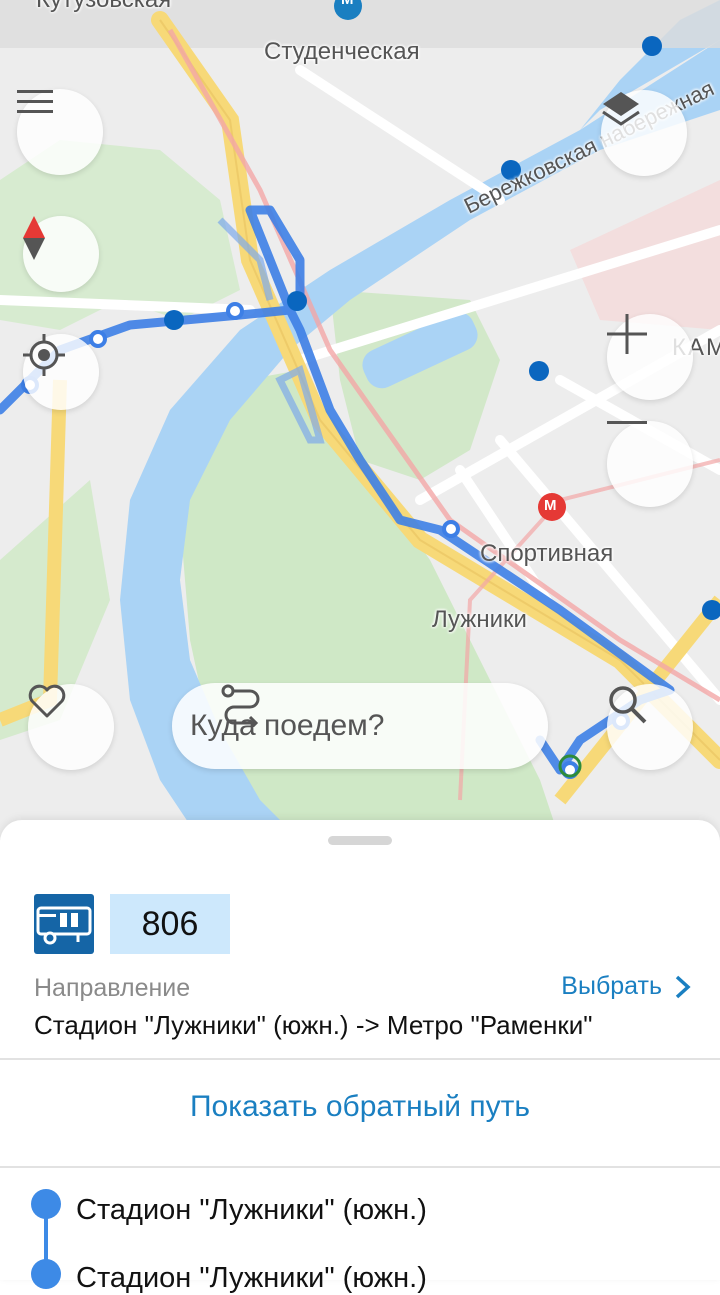 The width and height of the screenshot is (720, 1295). Describe the element at coordinates (627, 422) in the screenshot. I see `minus-icon` at that location.